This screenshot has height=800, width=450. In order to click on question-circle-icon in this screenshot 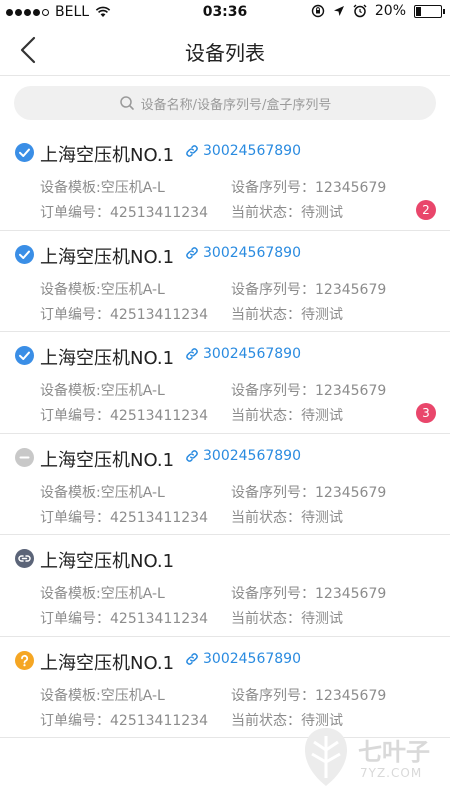, I will do `click(24, 660)`.